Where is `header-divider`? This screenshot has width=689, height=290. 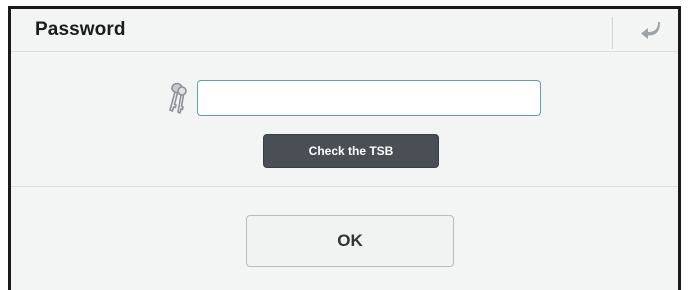
header-divider is located at coordinates (612, 33).